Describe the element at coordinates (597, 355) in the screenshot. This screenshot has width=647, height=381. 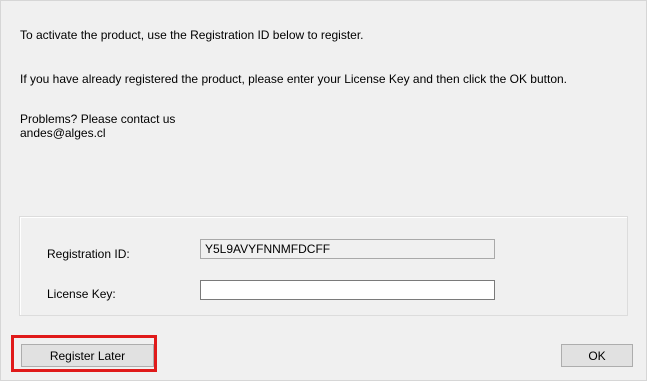
I see `ok-button: OK` at that location.